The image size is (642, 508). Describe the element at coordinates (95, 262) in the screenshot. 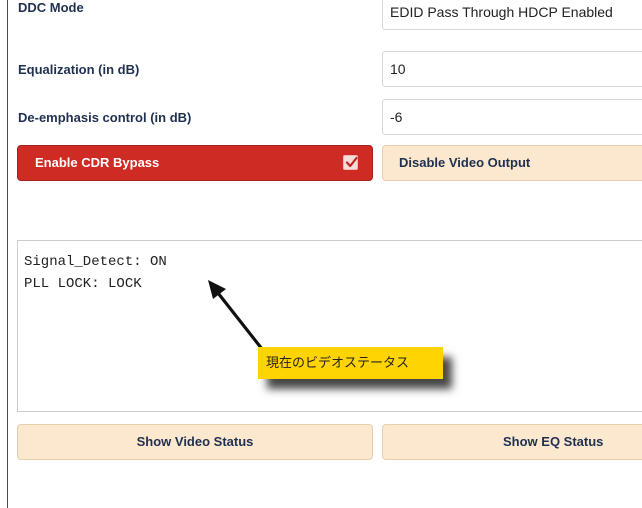

I see `status-line-signal-detect: Signal_Detect: ON` at that location.